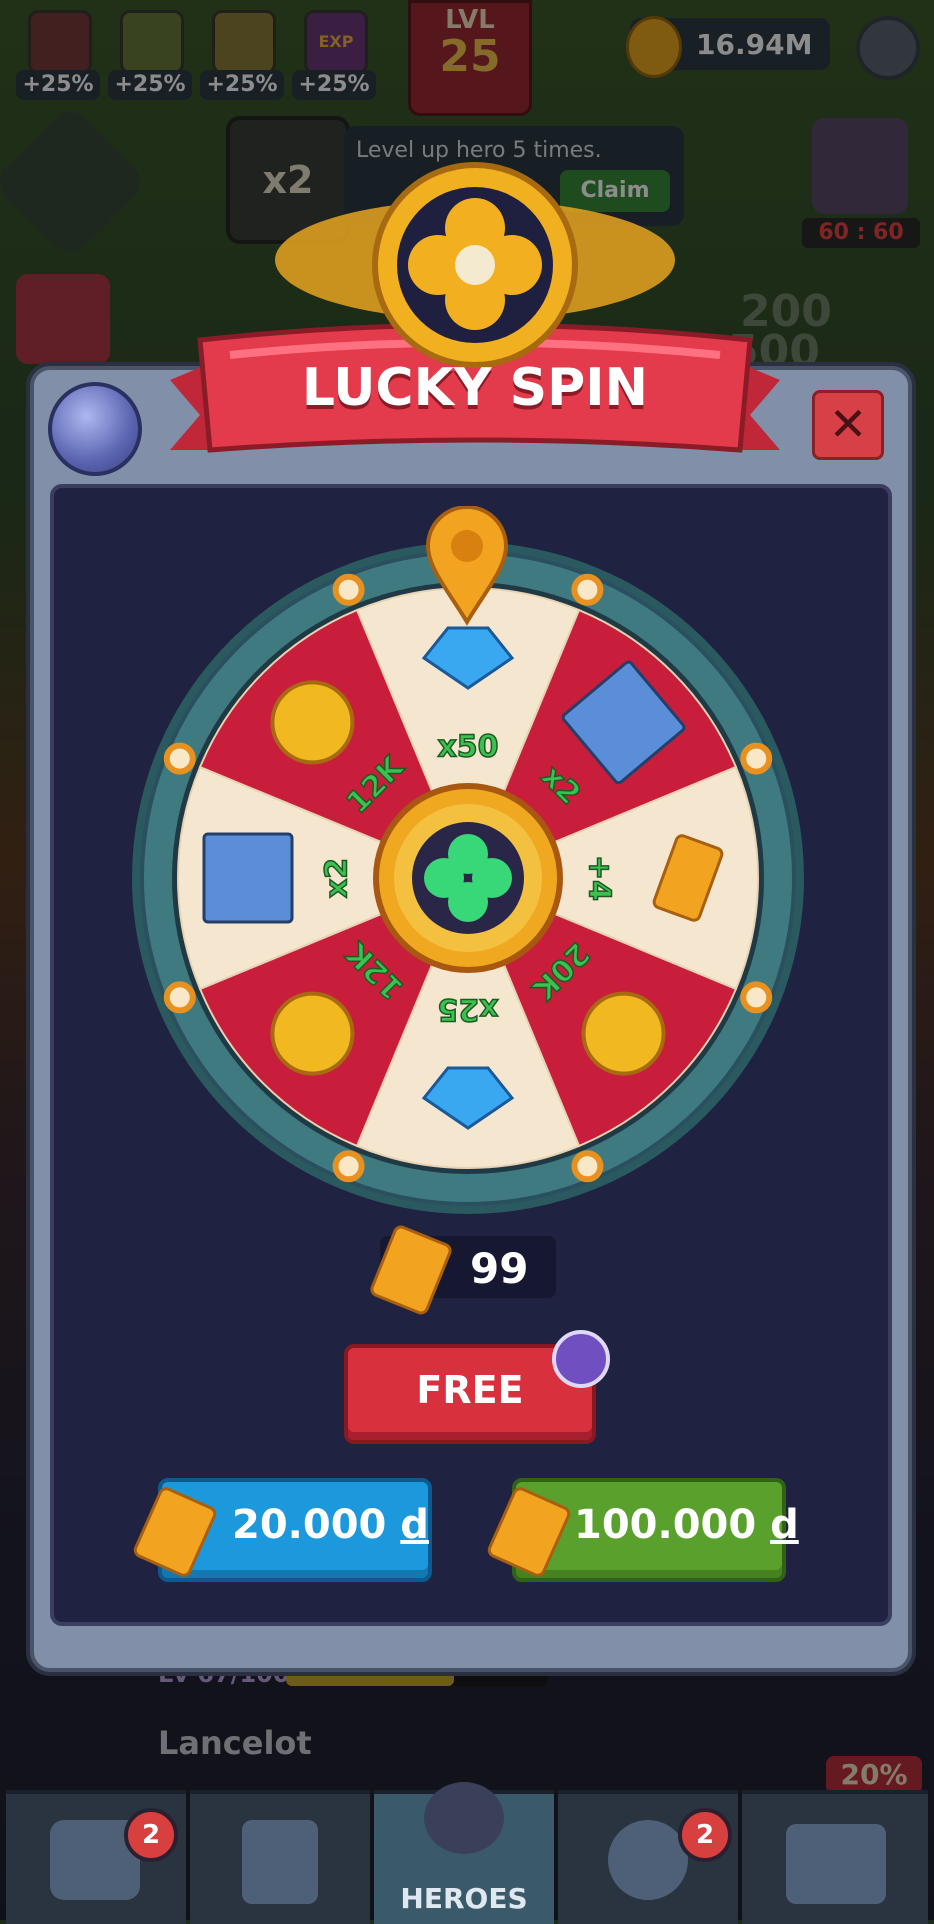 This screenshot has width=934, height=1924. Describe the element at coordinates (95, 429) in the screenshot. I see `info-orb-icon` at that location.